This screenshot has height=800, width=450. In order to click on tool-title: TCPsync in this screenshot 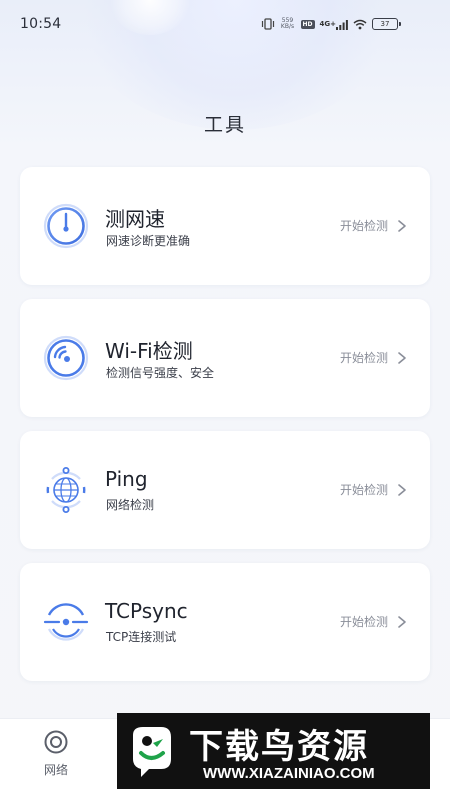, I will do `click(146, 611)`.